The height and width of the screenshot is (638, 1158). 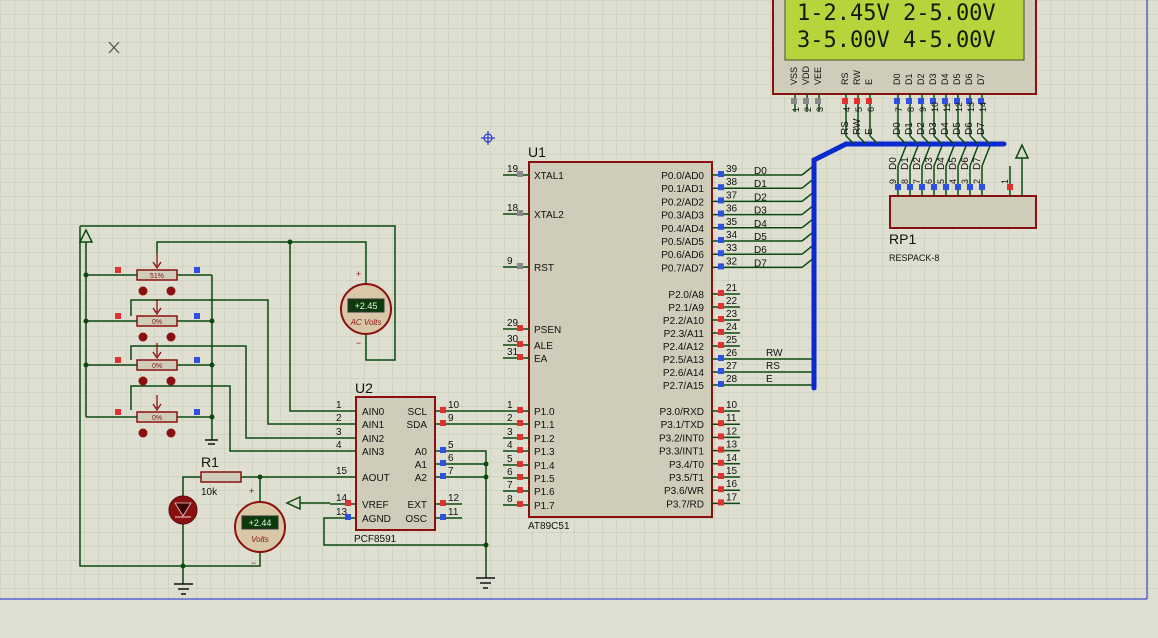 I want to click on u1-pin-number: 21, so click(x=732, y=288).